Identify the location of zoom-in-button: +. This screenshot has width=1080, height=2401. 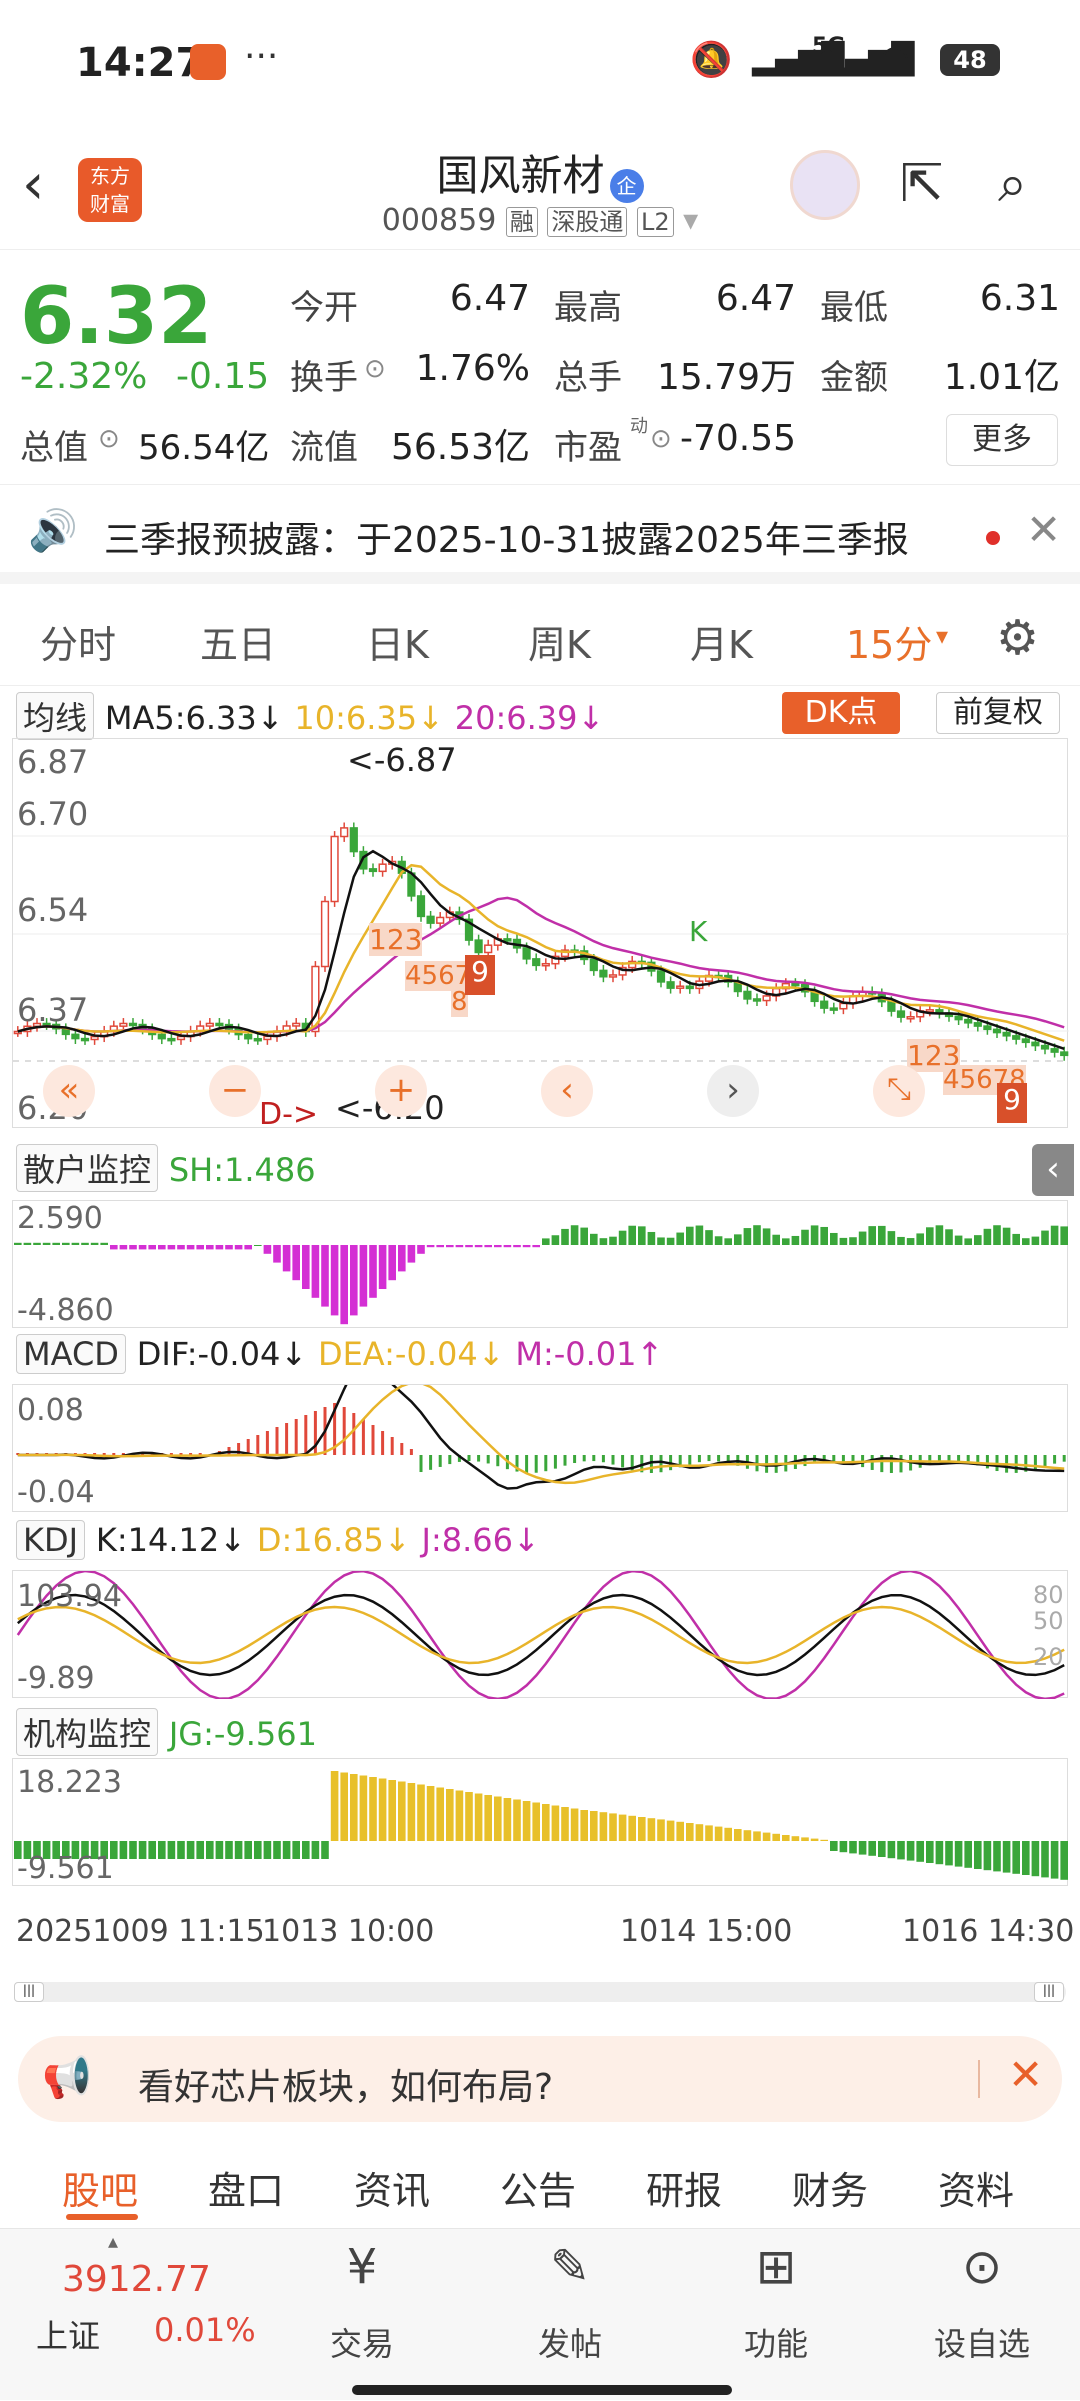
(401, 1091).